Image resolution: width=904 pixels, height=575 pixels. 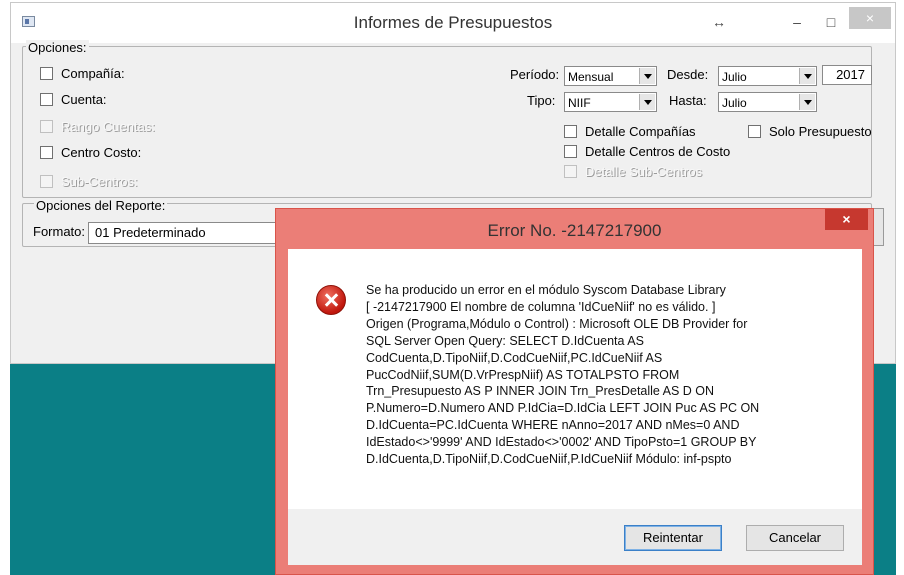 What do you see at coordinates (688, 100) in the screenshot?
I see `hasta-label: Hasta:` at bounding box center [688, 100].